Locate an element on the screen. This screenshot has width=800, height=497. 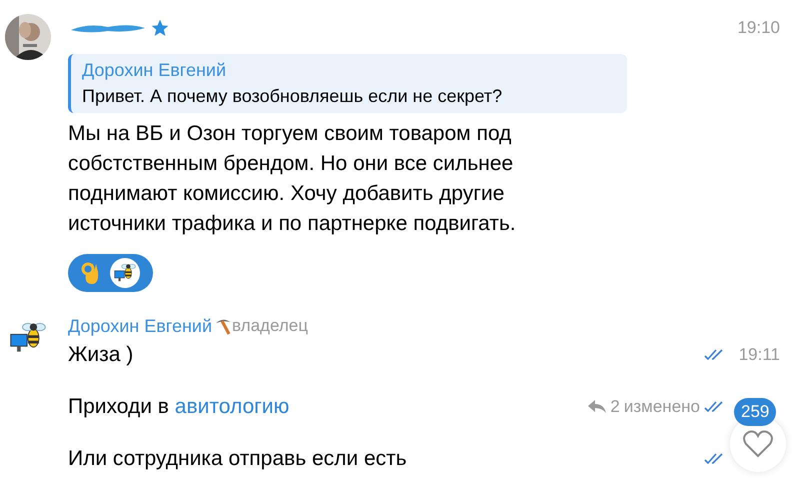
message-time: 19:10 is located at coordinates (758, 28).